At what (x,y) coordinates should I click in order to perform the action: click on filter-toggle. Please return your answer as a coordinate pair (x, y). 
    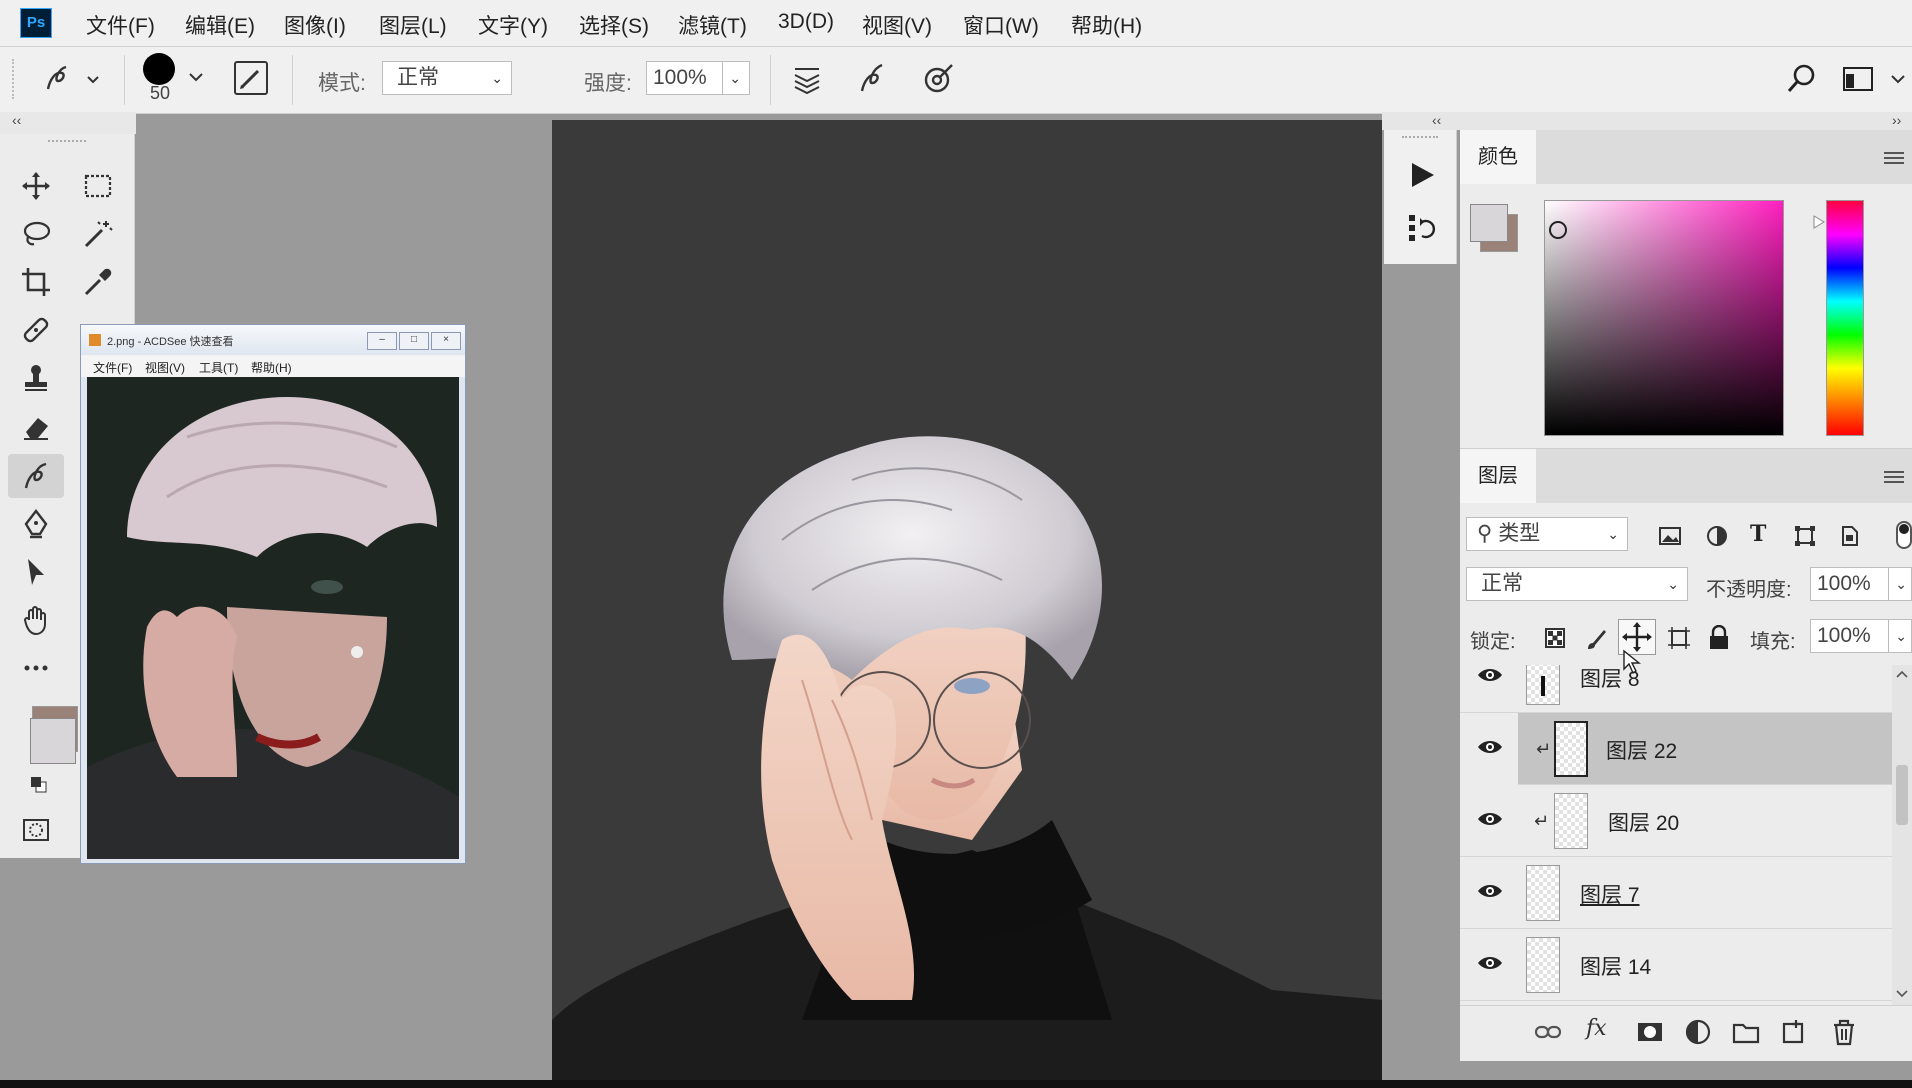
    Looking at the image, I should click on (1904, 535).